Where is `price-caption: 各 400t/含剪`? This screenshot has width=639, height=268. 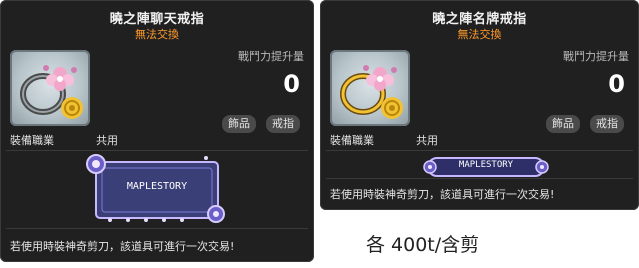
price-caption: 各 400t/含剪 is located at coordinates (423, 245).